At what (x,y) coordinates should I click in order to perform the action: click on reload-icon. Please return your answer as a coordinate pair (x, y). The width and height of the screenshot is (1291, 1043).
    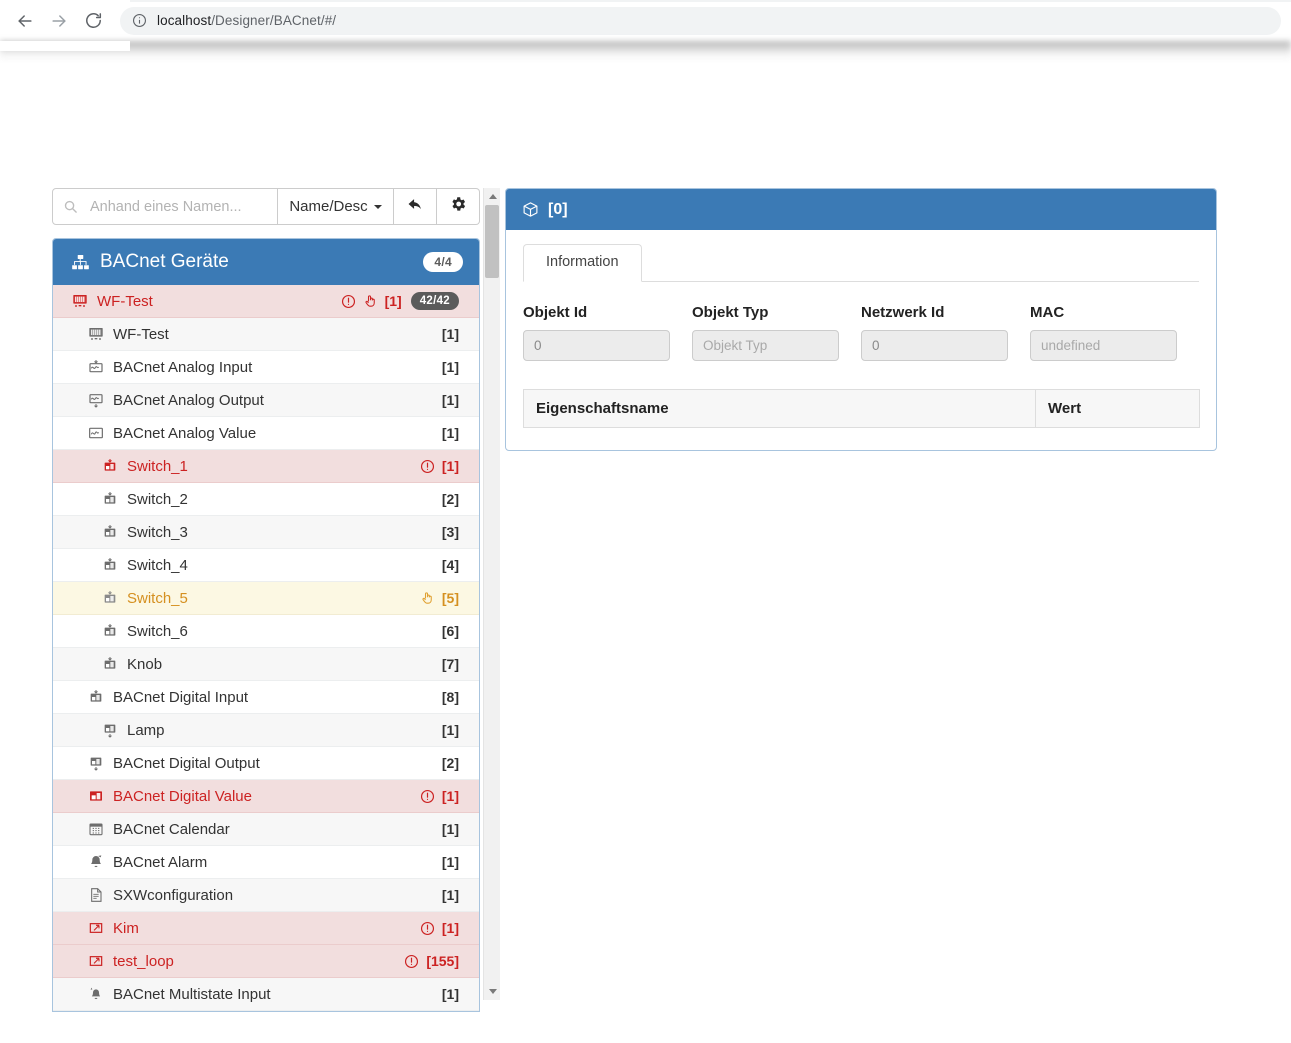
    Looking at the image, I should click on (93, 21).